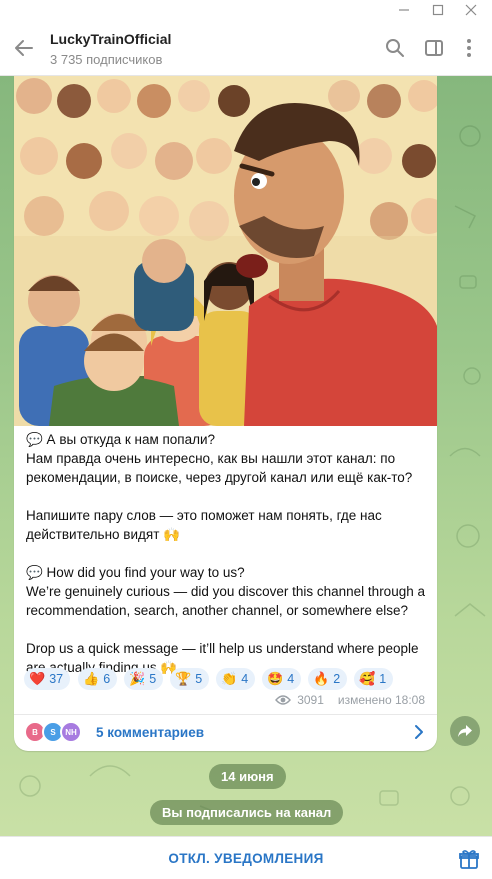  I want to click on reaction-star-struck: 🤩 4, so click(282, 679).